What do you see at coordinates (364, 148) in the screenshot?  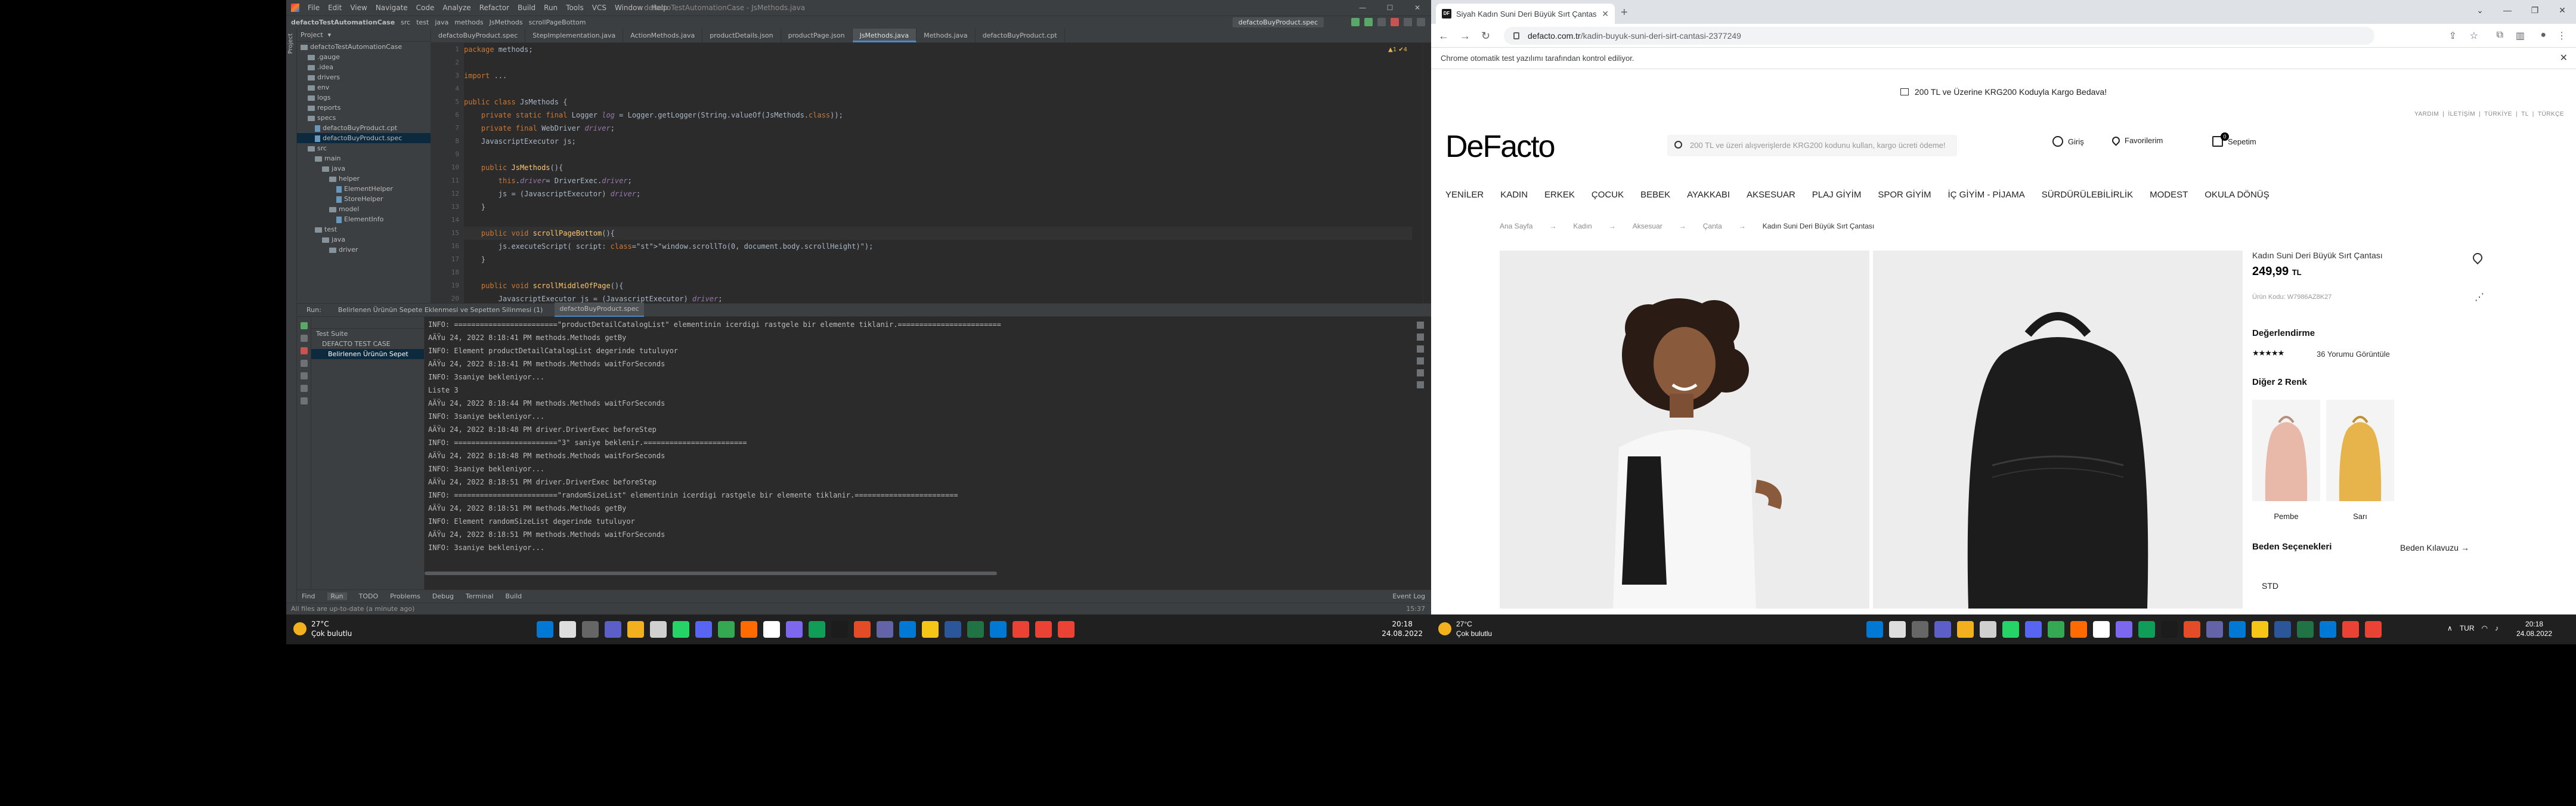 I see `project-tree-item: src` at bounding box center [364, 148].